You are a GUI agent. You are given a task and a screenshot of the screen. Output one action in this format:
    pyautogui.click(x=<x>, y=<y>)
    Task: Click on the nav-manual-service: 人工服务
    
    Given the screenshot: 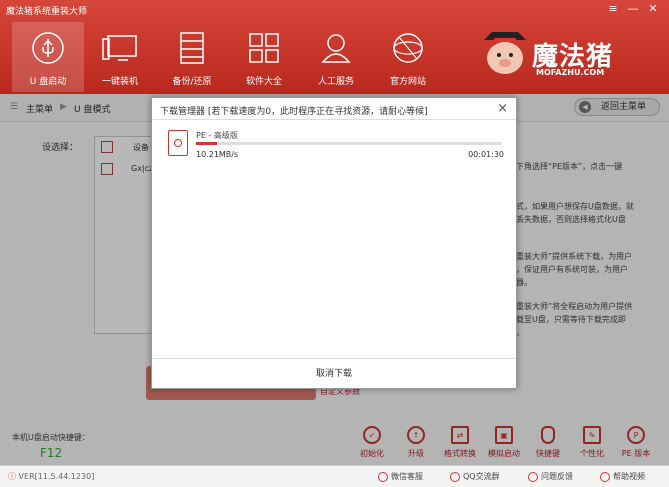 What is the action you would take?
    pyautogui.click(x=336, y=57)
    